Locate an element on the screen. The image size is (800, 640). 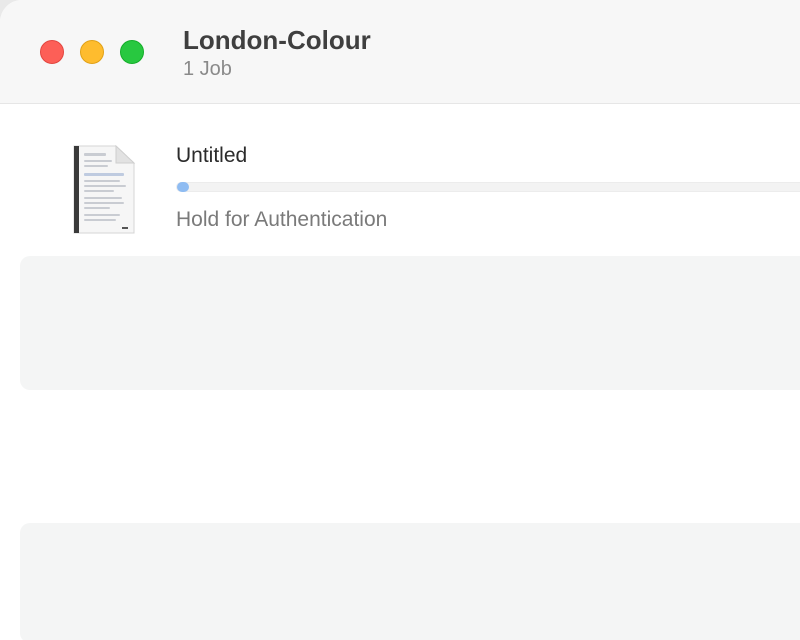
job-progress-fill is located at coordinates (183, 187).